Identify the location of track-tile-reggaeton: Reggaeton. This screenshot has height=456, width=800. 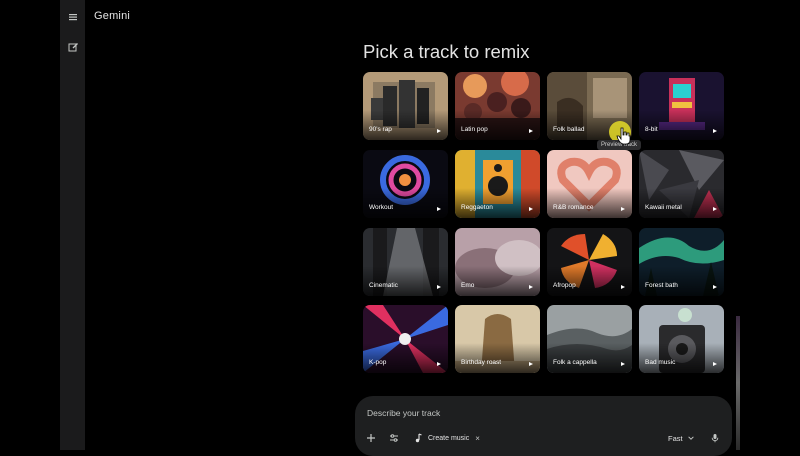
(497, 184).